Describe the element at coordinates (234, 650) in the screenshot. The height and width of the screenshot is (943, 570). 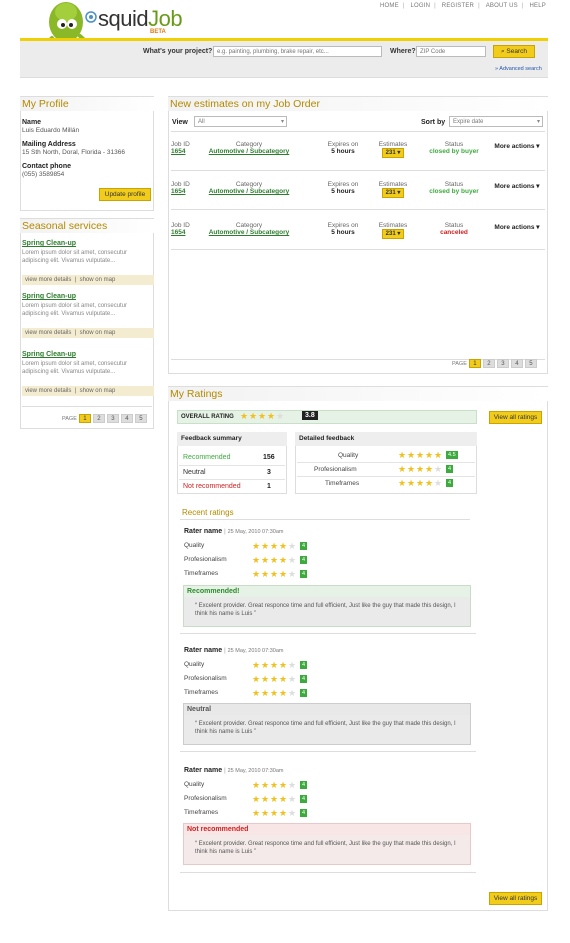
I see `rater-header: Rater name | 25 May, 2010 07:30am` at that location.